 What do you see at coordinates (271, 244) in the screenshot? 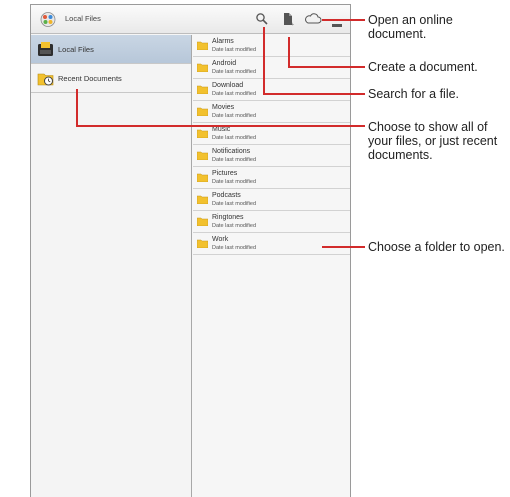
I see `folder-row-work: Work Date last modified` at bounding box center [271, 244].